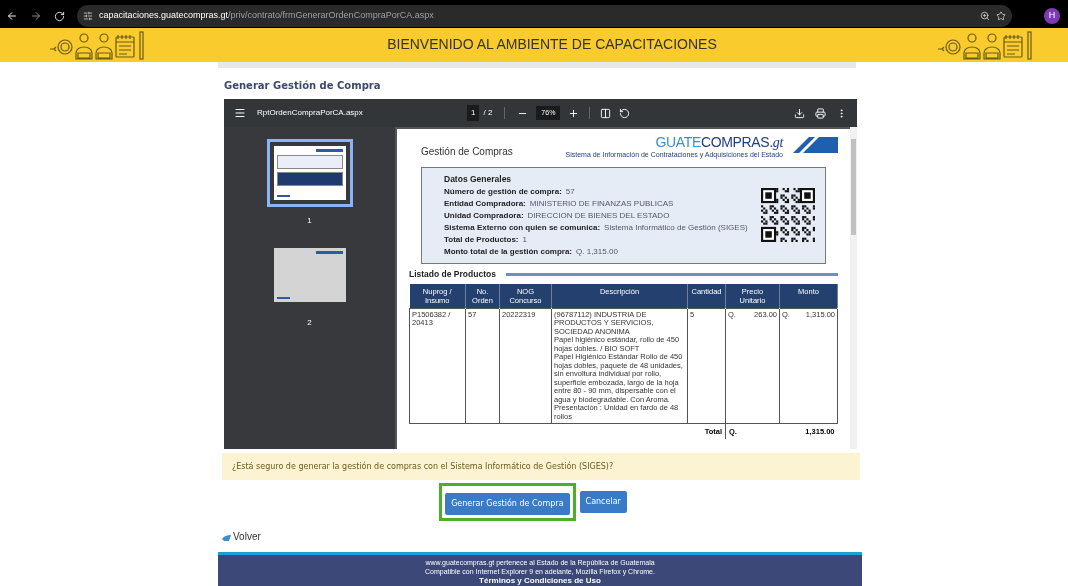 The image size is (1068, 586). What do you see at coordinates (815, 145) in the screenshot?
I see `stripes-logo-icon` at bounding box center [815, 145].